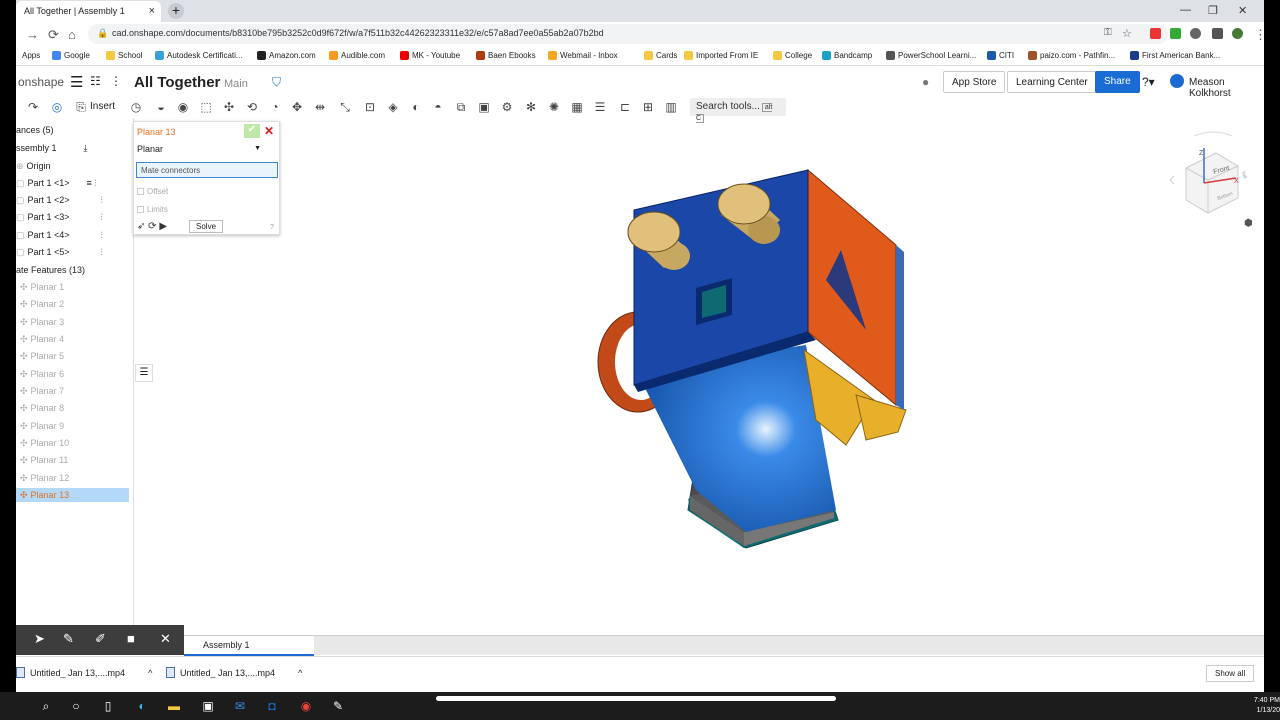  What do you see at coordinates (507, 107) in the screenshot?
I see `tool-icon: ⚙` at bounding box center [507, 107].